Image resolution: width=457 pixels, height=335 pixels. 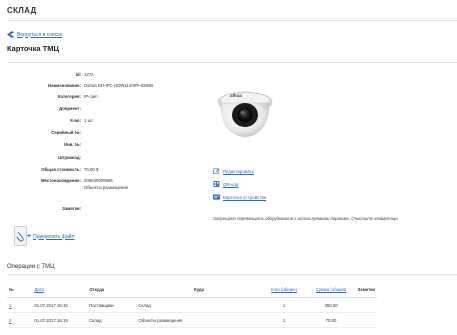 I want to click on device-card-label: Карточка устройства, so click(x=245, y=197).